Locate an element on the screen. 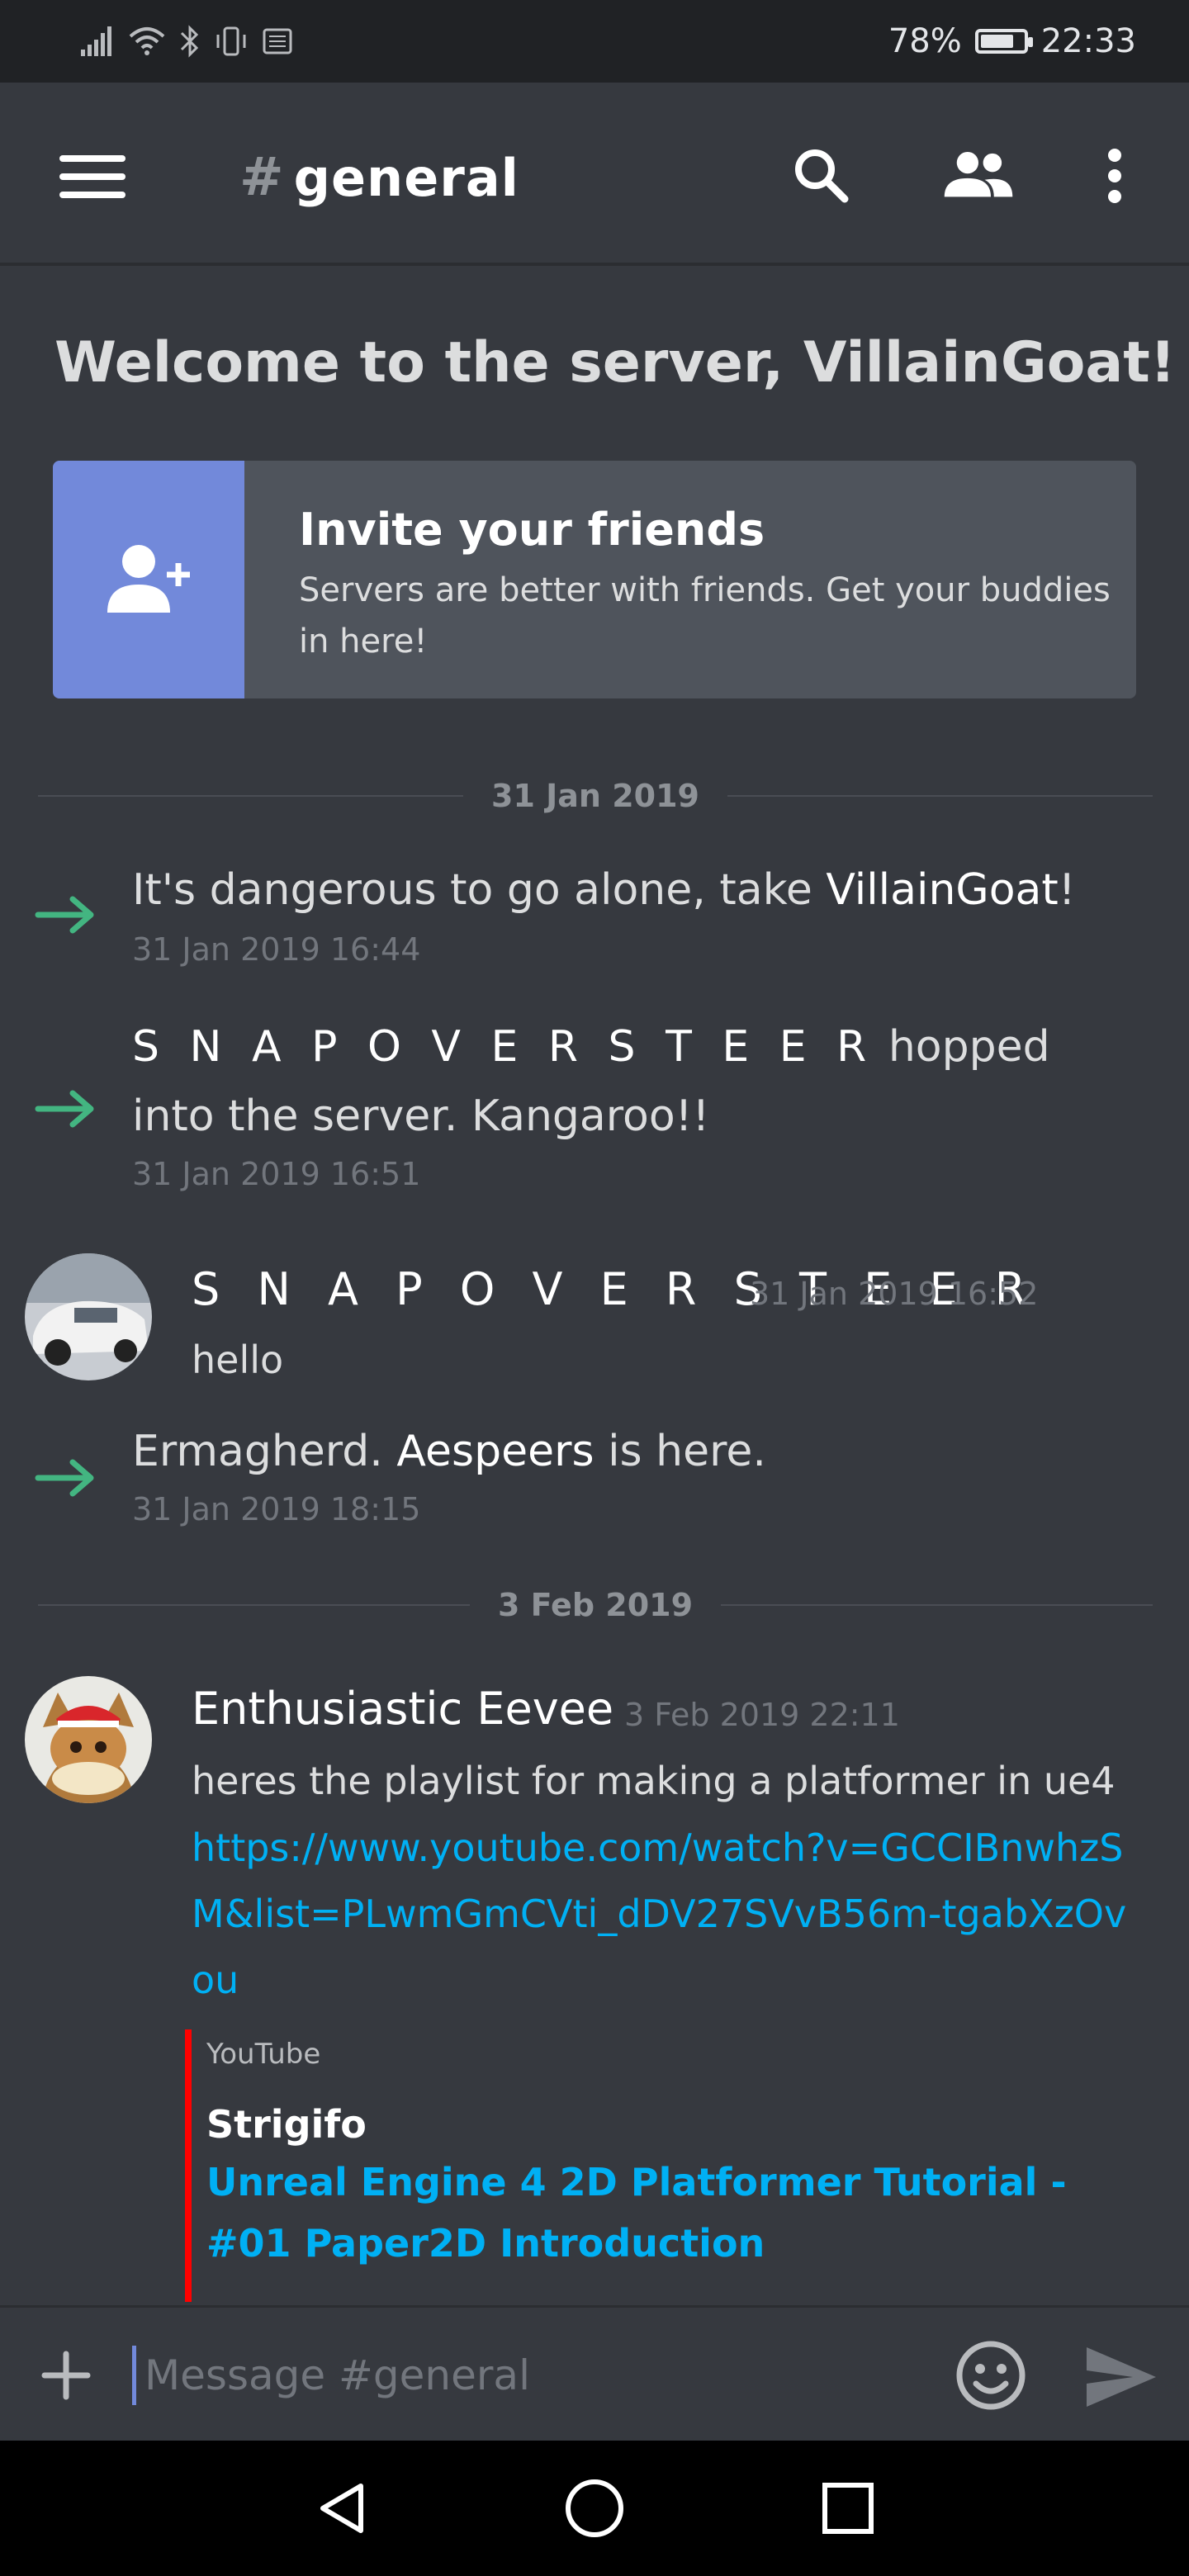 The image size is (1189, 2576). bluetooth-icon is located at coordinates (189, 41).